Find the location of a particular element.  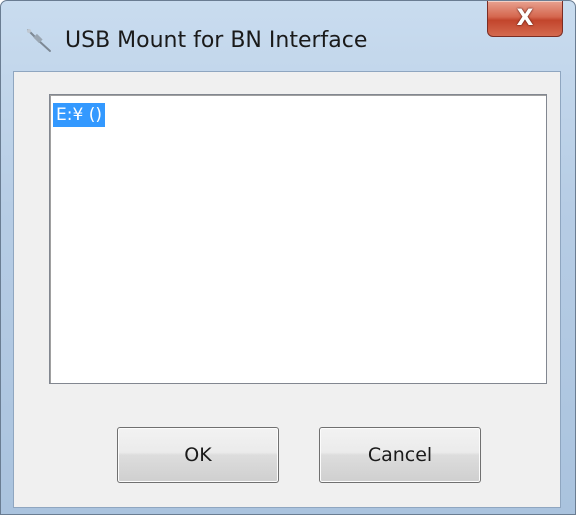

title-bar: USB Mount for BN Interface X is located at coordinates (288, 37).